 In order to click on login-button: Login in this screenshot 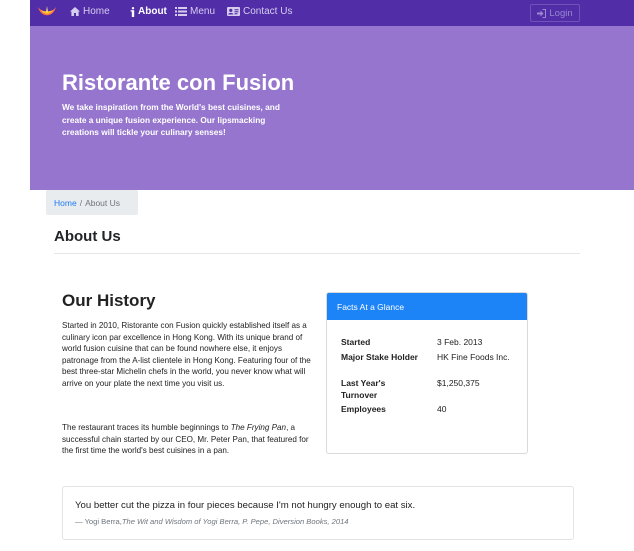, I will do `click(555, 13)`.